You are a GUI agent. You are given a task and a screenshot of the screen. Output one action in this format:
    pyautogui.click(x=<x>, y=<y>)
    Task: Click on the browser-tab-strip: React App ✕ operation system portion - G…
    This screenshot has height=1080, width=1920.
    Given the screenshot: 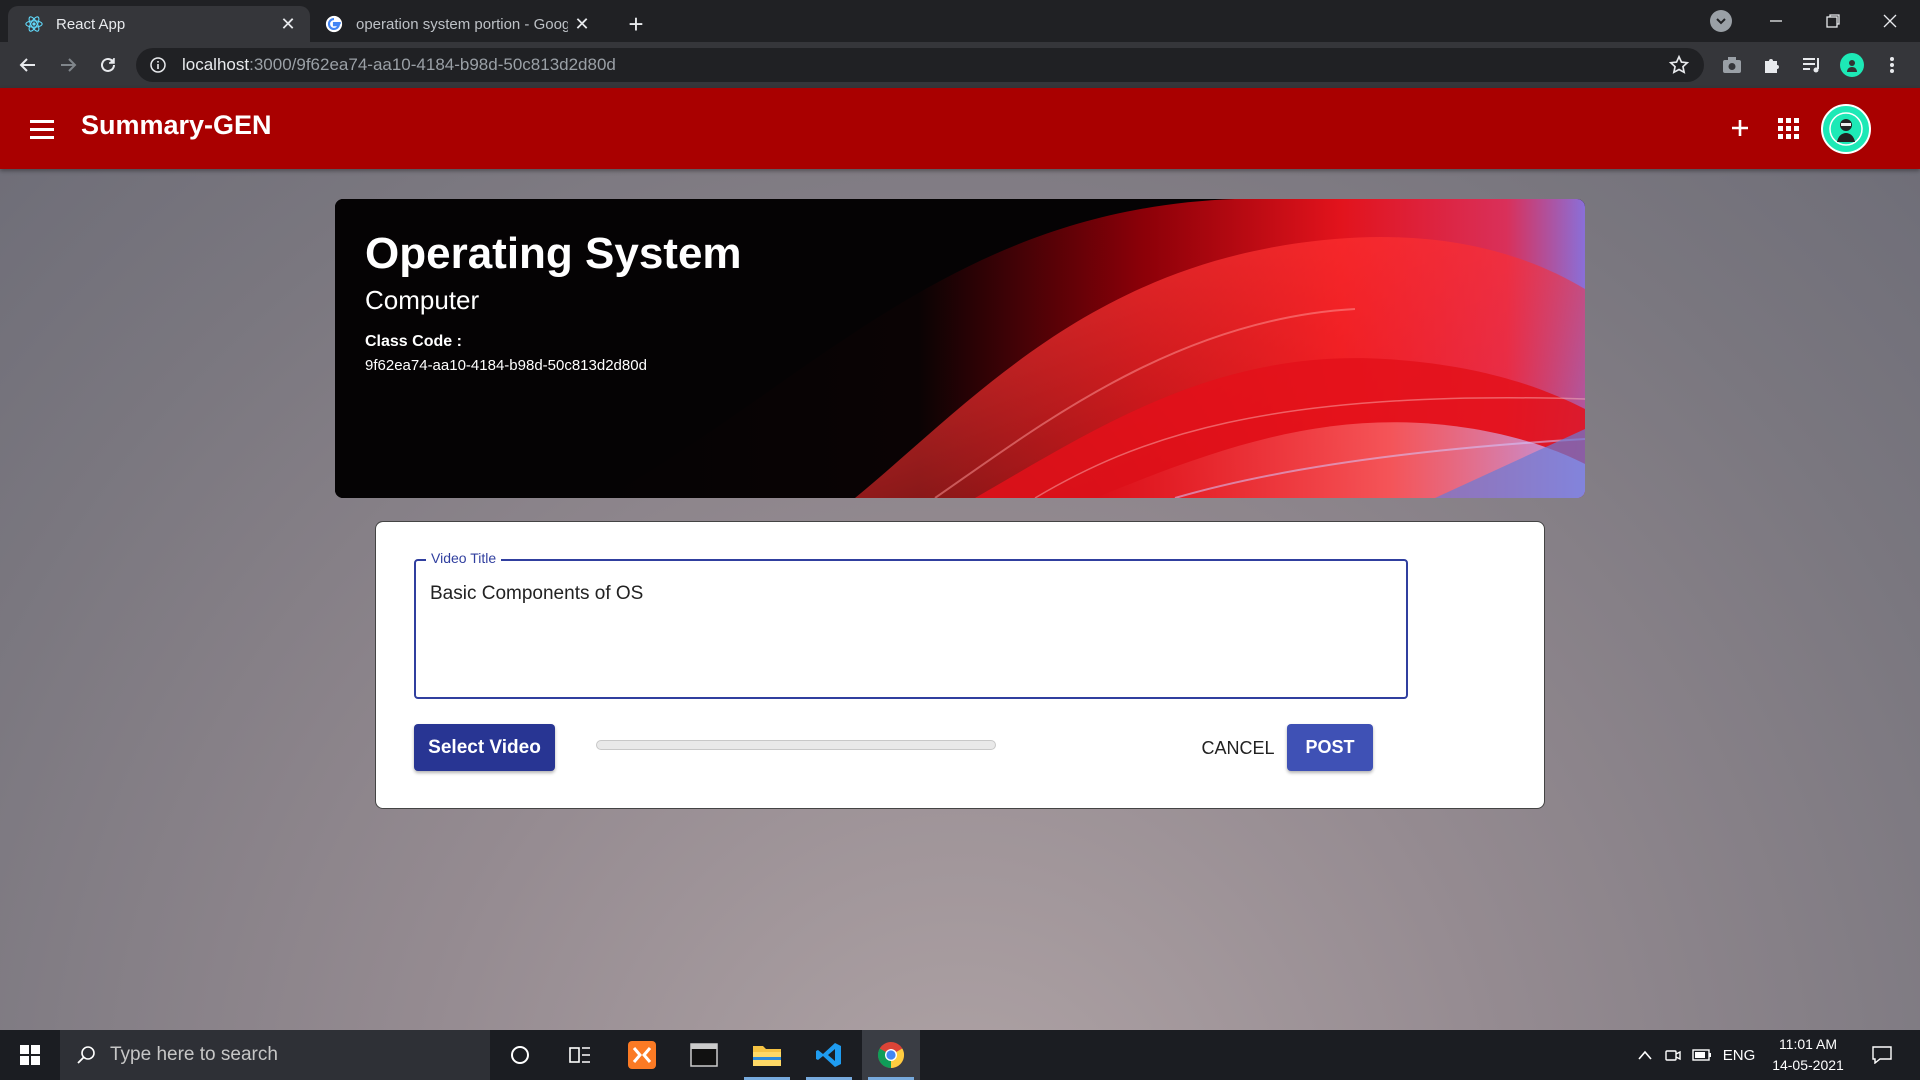 What is the action you would take?
    pyautogui.click(x=960, y=21)
    